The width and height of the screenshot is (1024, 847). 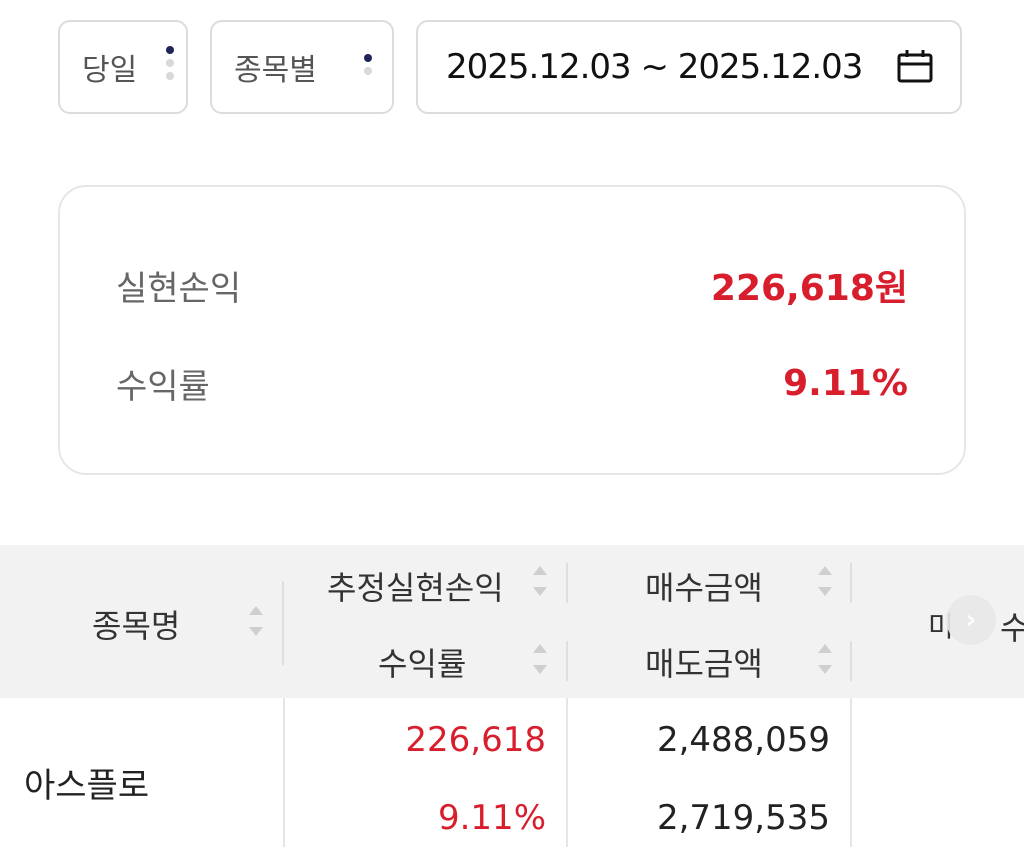 What do you see at coordinates (491, 818) in the screenshot?
I see `row-return-rate: 9.11%` at bounding box center [491, 818].